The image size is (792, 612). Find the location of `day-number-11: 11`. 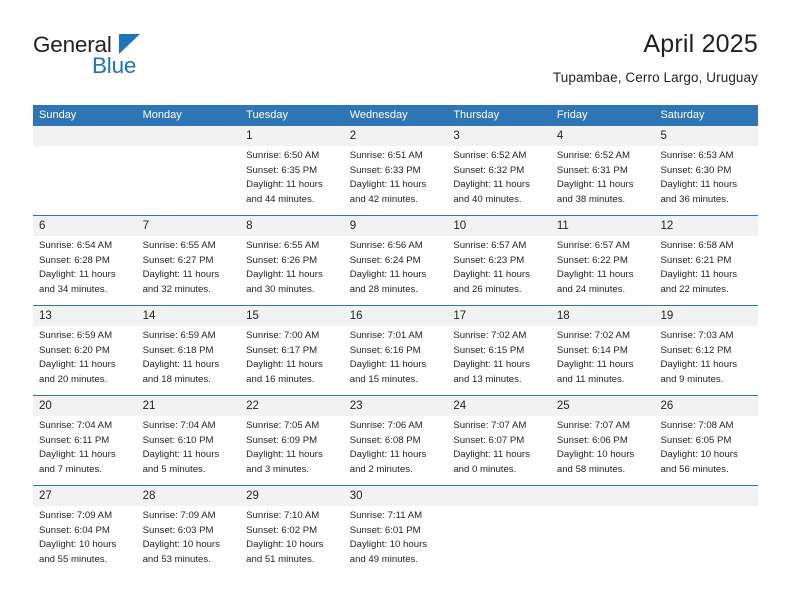

day-number-11: 11 is located at coordinates (603, 226).